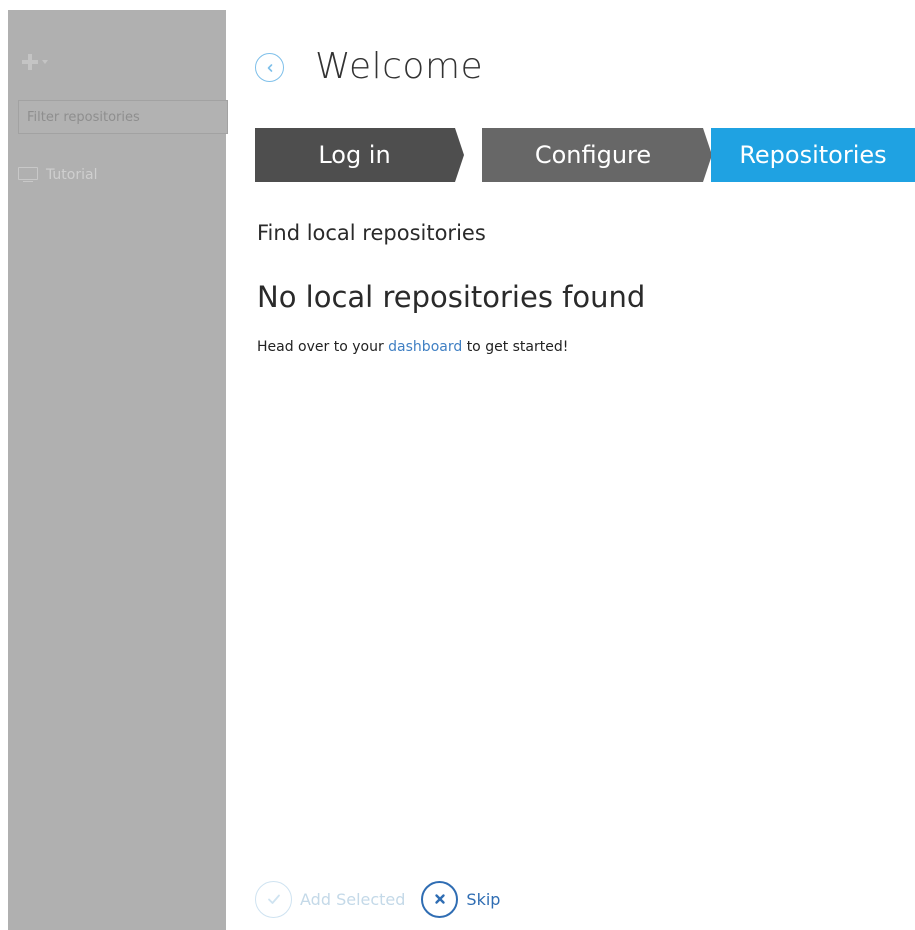 The height and width of the screenshot is (930, 915). Describe the element at coordinates (483, 899) in the screenshot. I see `skip-label: Skip` at that location.